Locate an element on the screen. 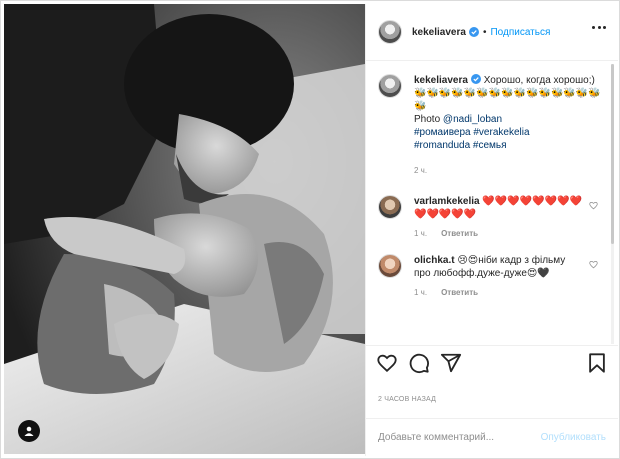 This screenshot has width=620, height=459. caption-photo-prefix: Photo is located at coordinates (428, 119).